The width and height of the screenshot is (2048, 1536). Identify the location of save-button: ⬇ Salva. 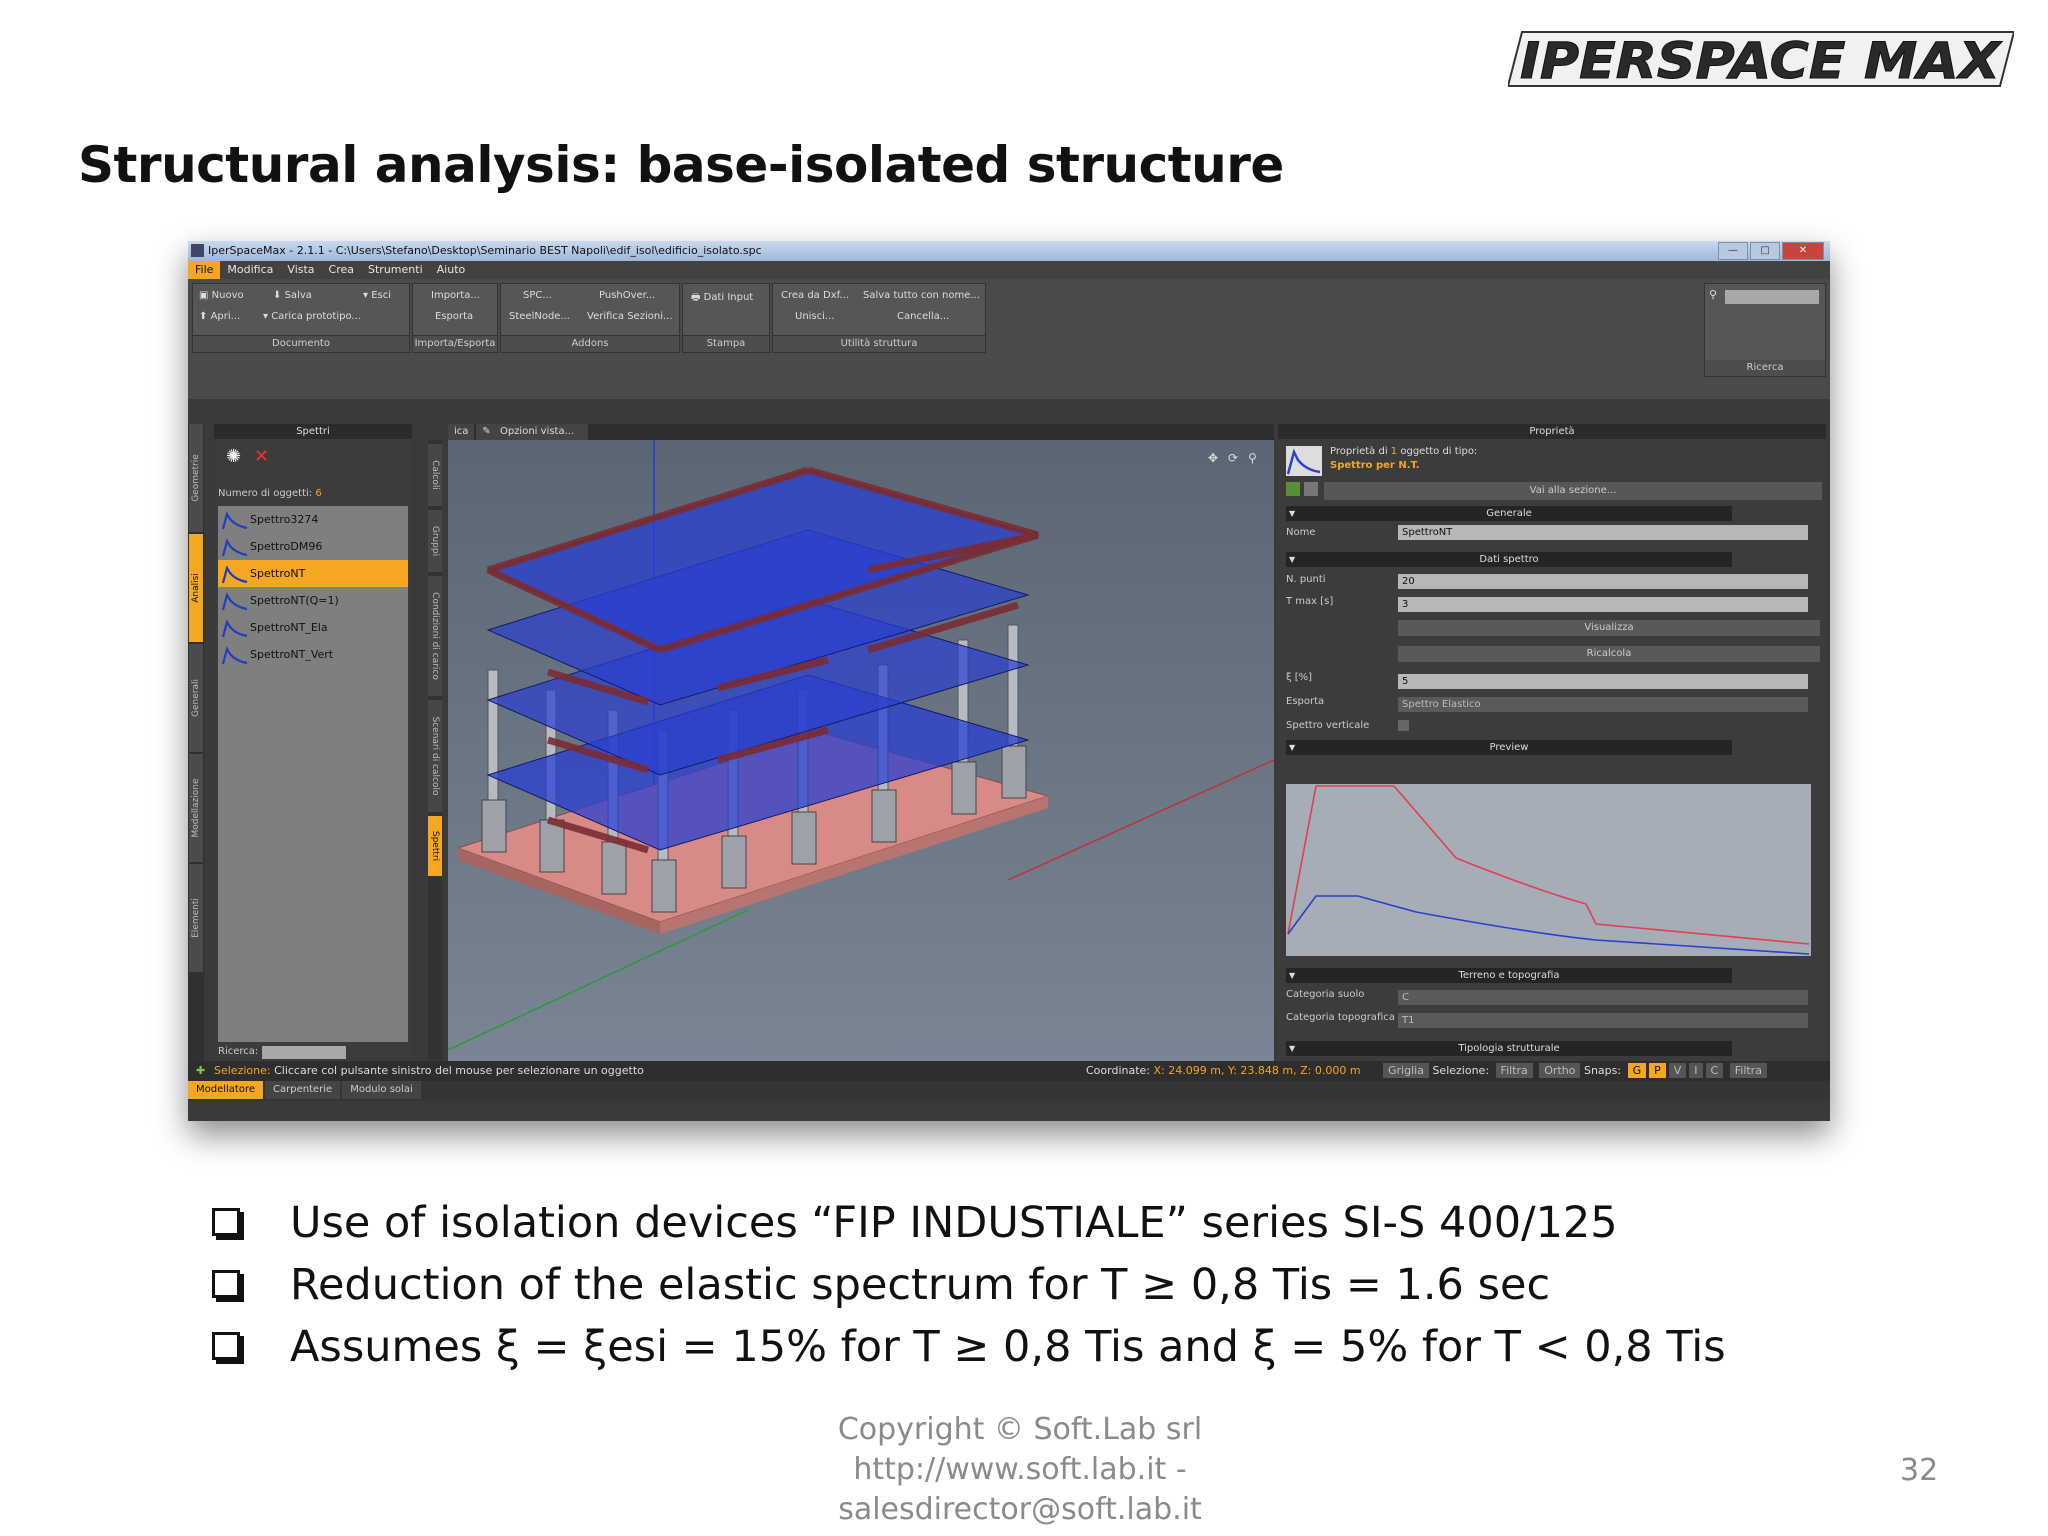
(292, 295).